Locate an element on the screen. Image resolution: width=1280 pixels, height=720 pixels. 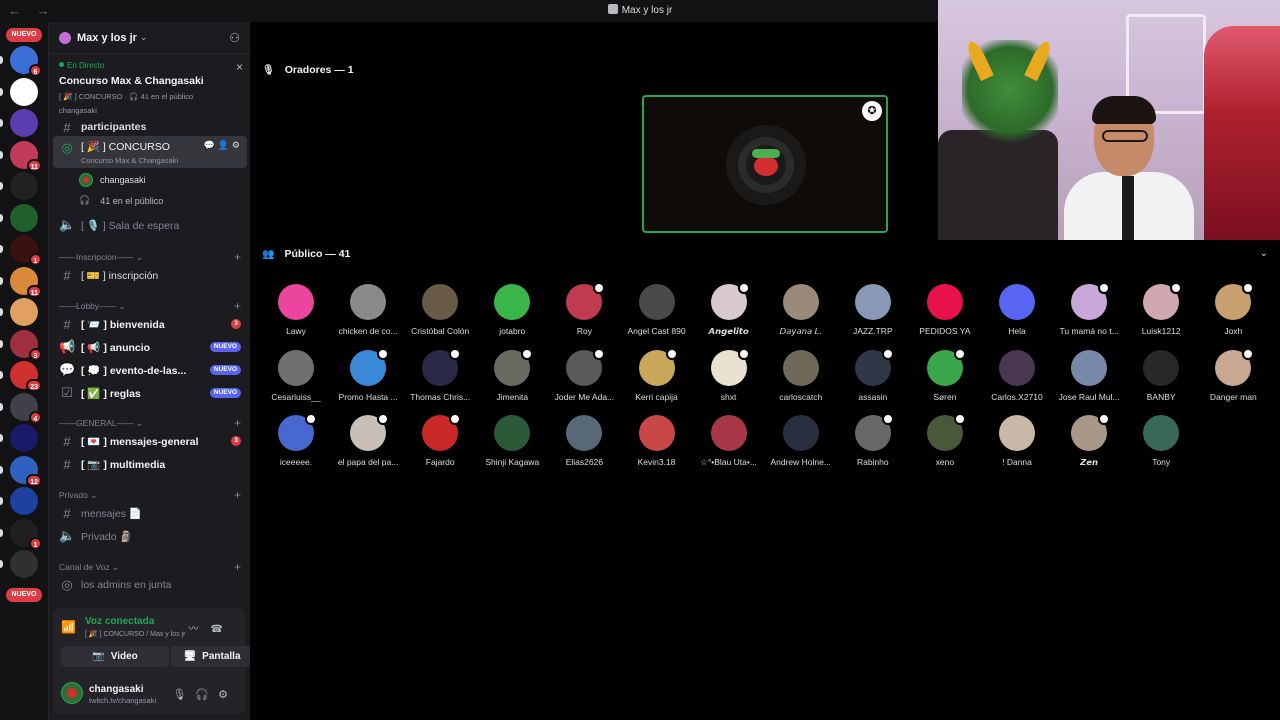
chevron-down-icon: ⌄ is located at coordinates (1264, 253).